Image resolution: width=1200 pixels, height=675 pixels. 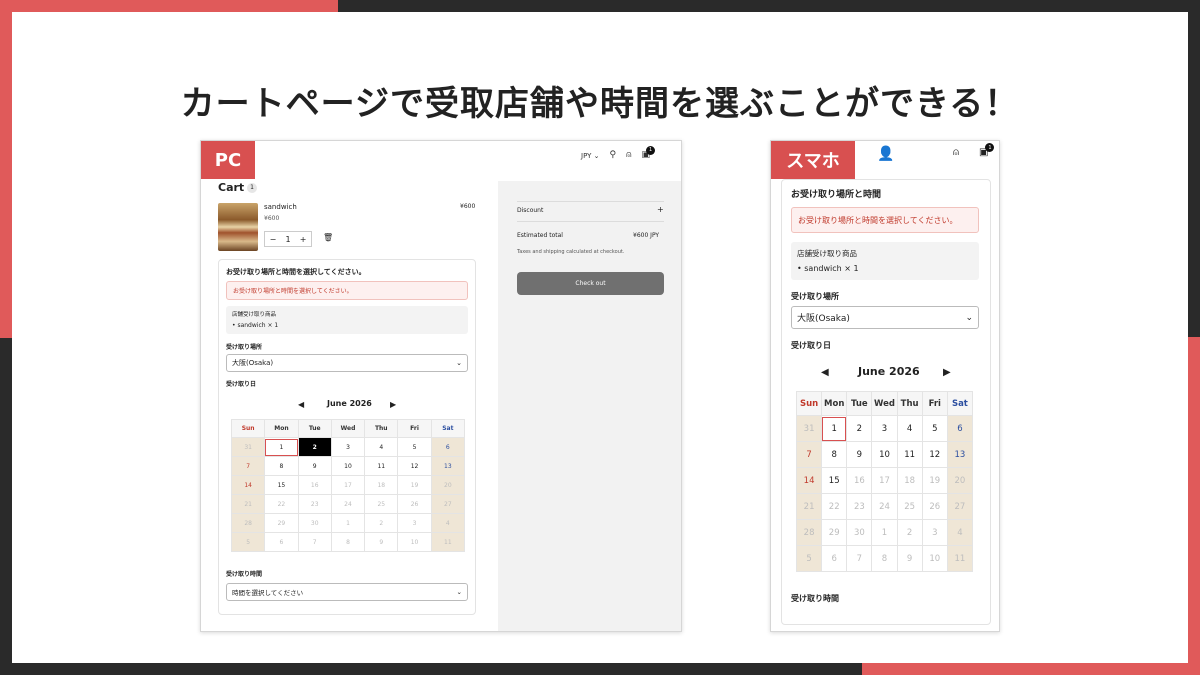 I want to click on calendar-weekday-mon: Mon, so click(x=834, y=403).